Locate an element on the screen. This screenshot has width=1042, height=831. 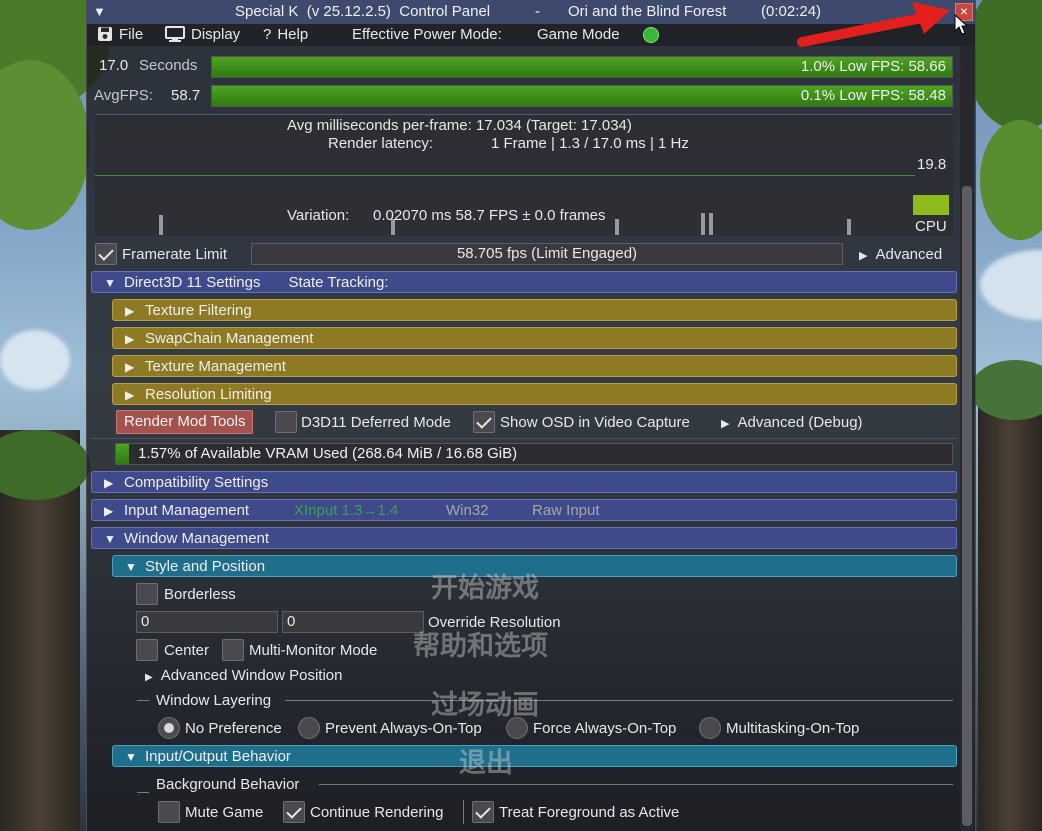
avgfps-value: 58.7 is located at coordinates (186, 95).